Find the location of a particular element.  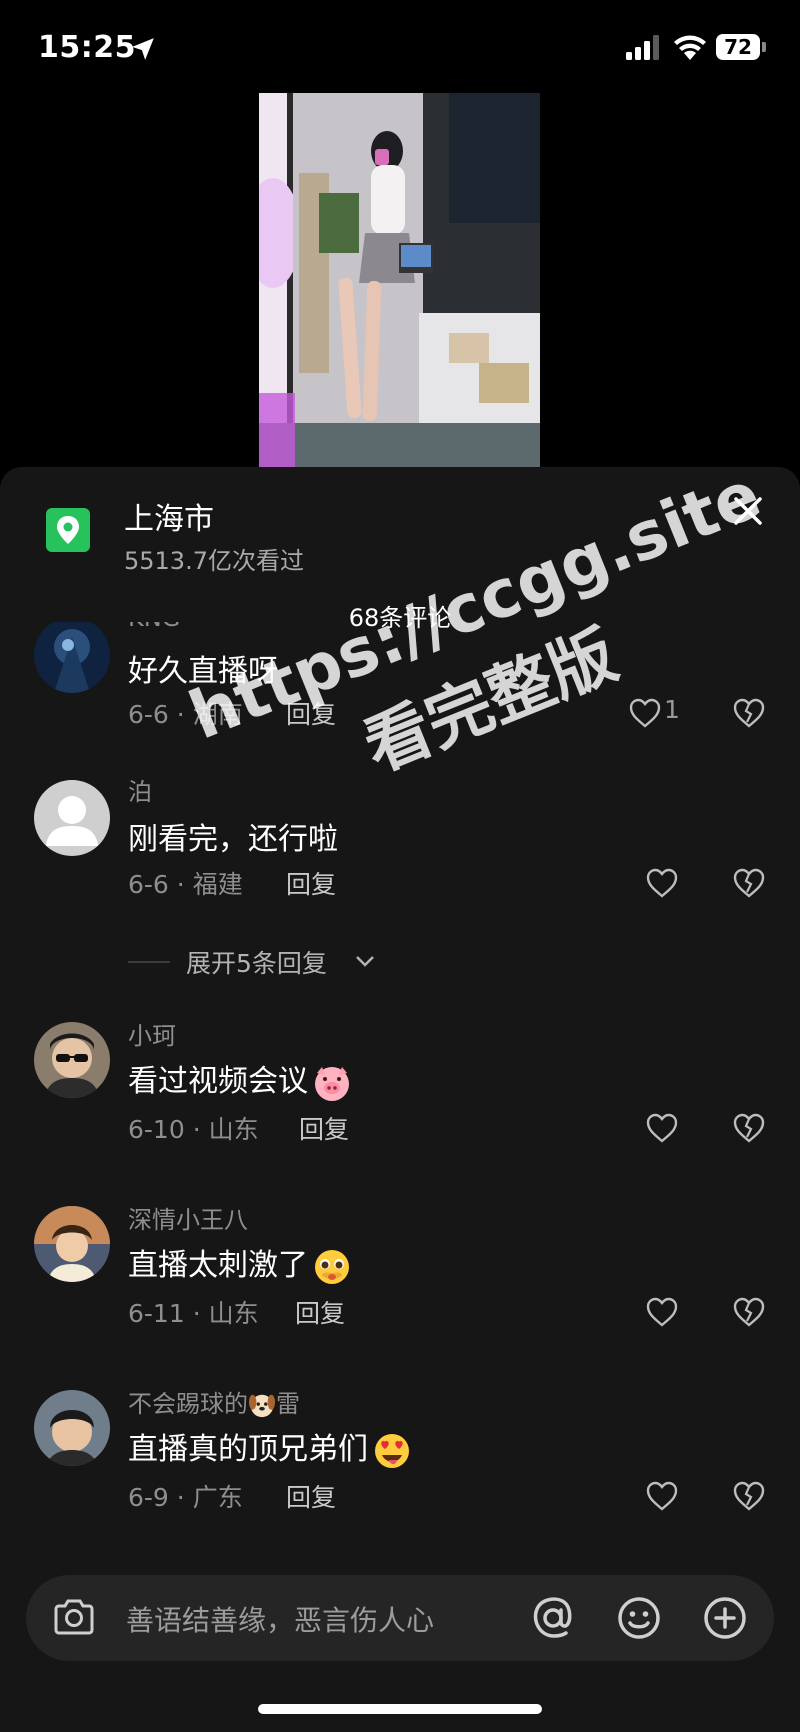

video-frame-image is located at coordinates (399, 281).